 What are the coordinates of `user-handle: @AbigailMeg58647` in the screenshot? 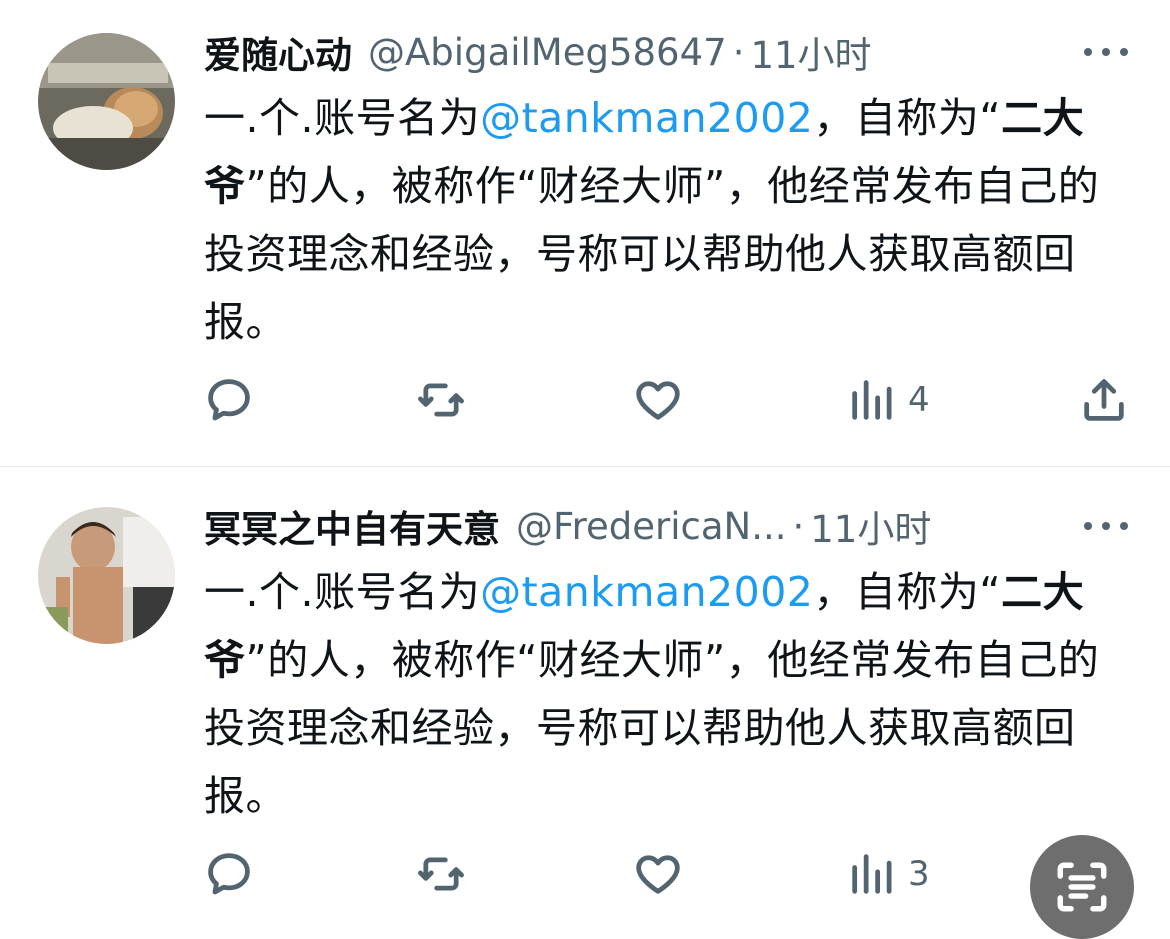 It's located at (547, 52).